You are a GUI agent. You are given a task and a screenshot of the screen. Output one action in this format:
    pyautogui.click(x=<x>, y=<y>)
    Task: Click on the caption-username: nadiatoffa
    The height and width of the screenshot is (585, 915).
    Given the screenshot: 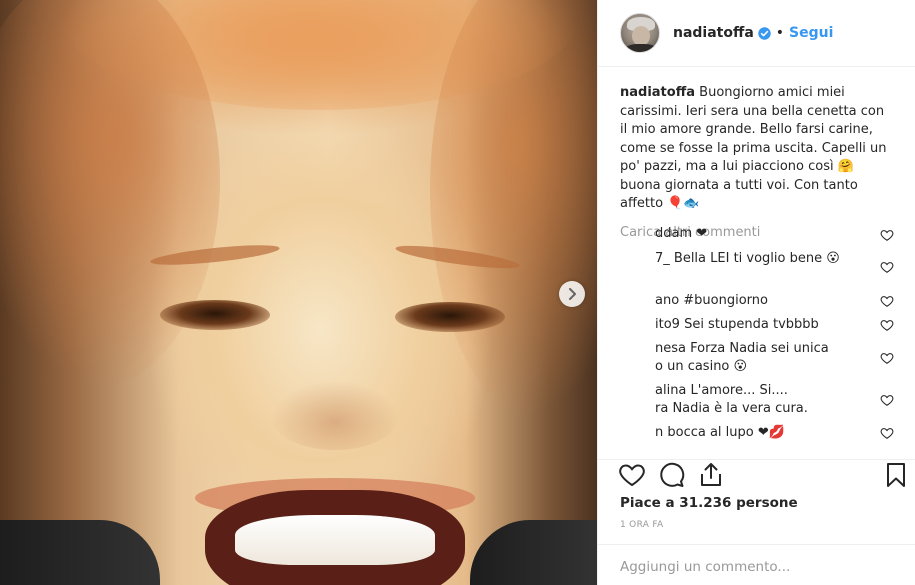 What is the action you would take?
    pyautogui.click(x=657, y=92)
    